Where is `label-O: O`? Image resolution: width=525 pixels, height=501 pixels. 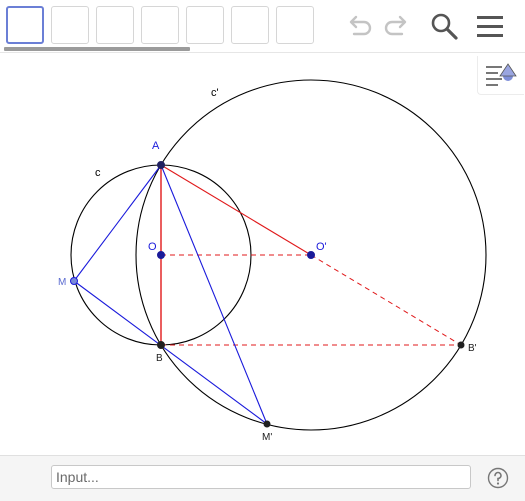 label-O: O is located at coordinates (152, 247).